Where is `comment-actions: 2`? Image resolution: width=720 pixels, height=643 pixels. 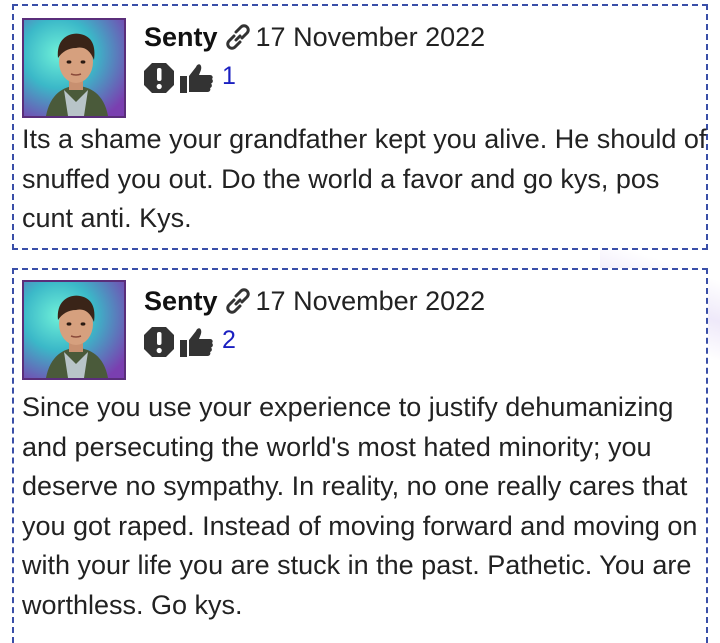 comment-actions: 2 is located at coordinates (189, 342).